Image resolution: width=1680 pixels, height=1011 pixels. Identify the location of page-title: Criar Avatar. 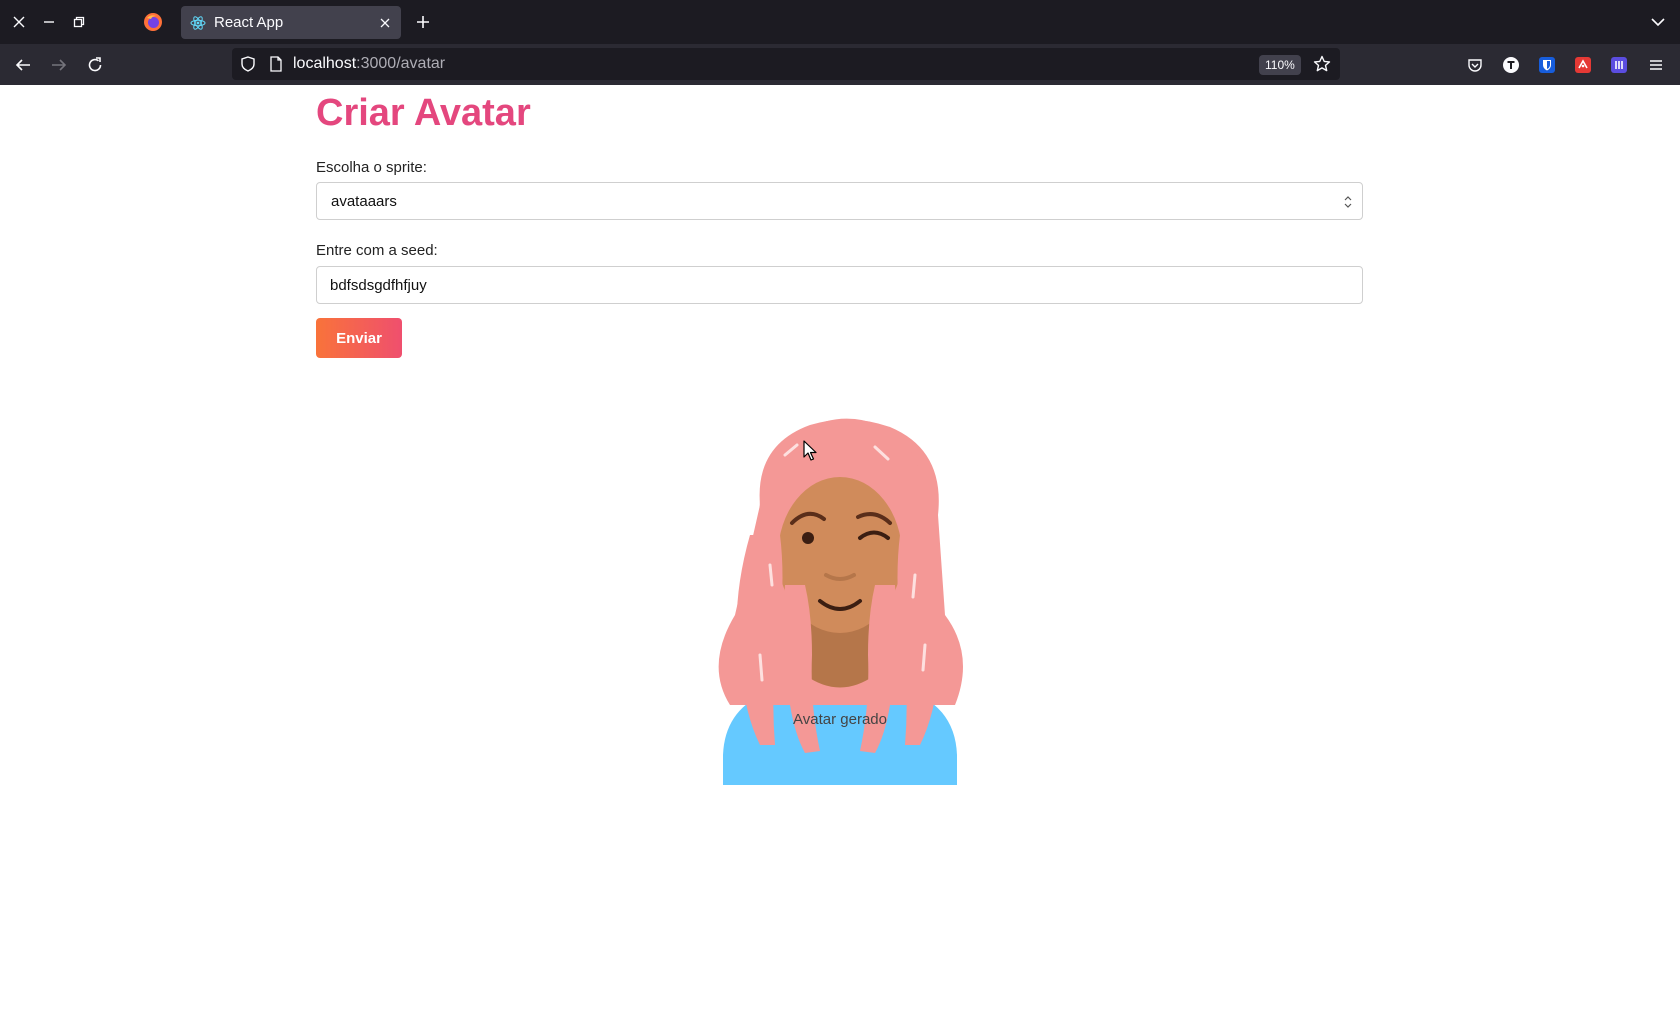
(423, 113).